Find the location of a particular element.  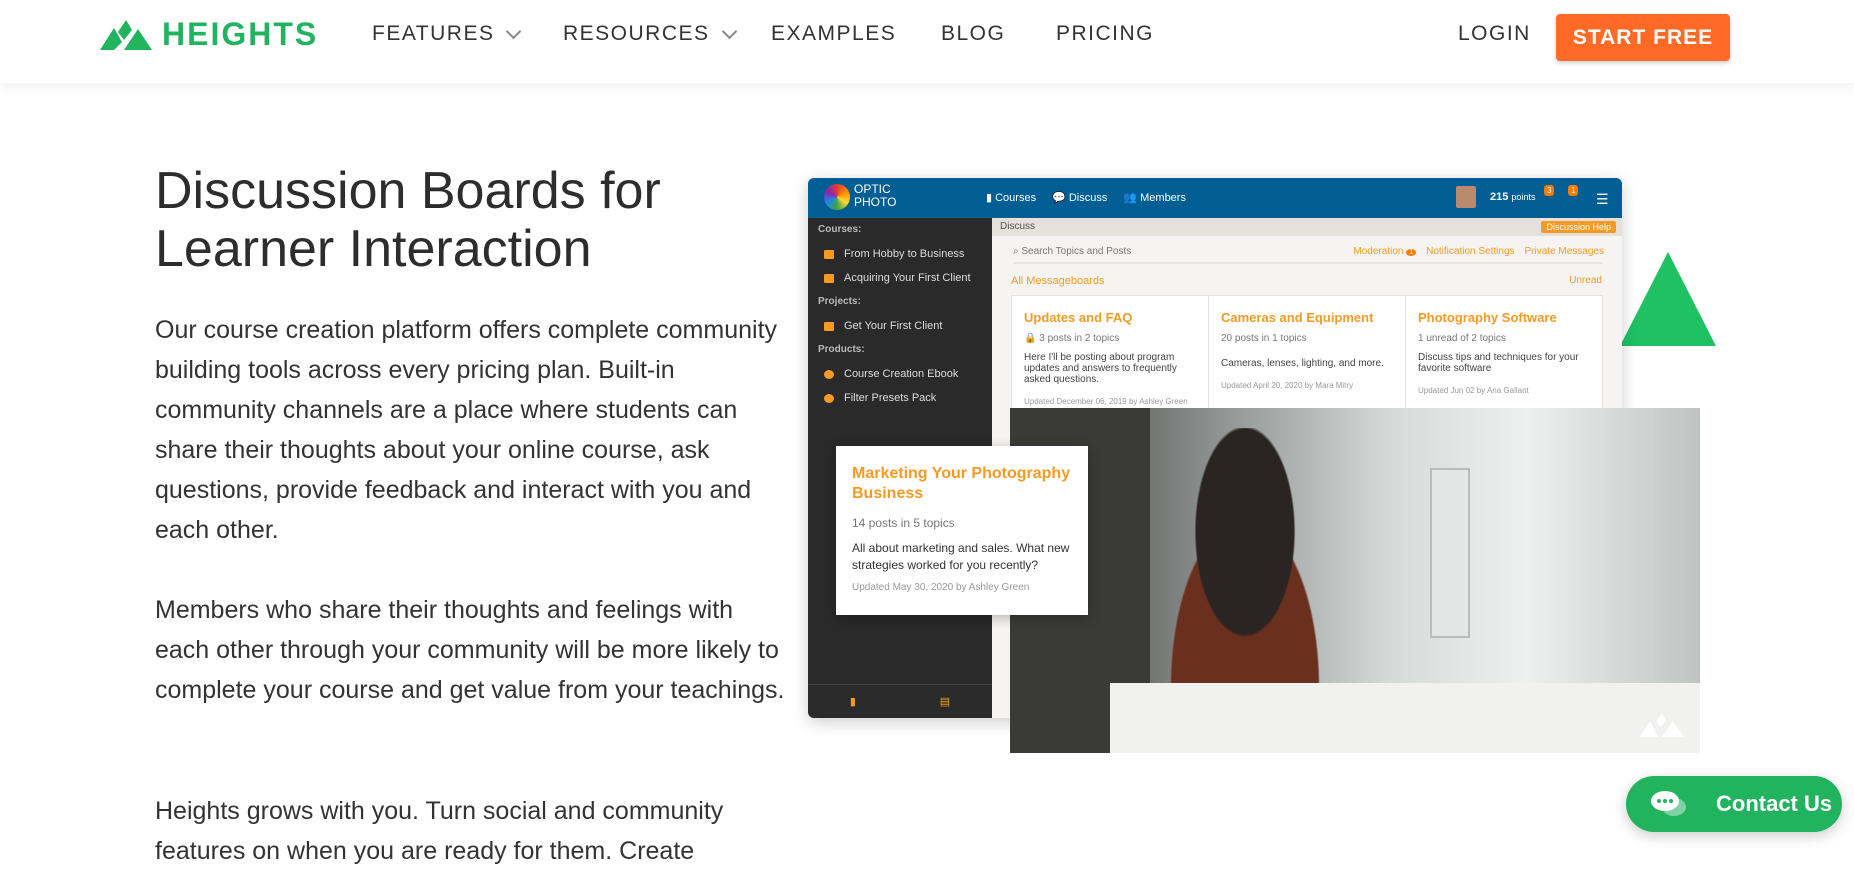

mockup-brand: OPTIC PHOTO is located at coordinates (875, 195).